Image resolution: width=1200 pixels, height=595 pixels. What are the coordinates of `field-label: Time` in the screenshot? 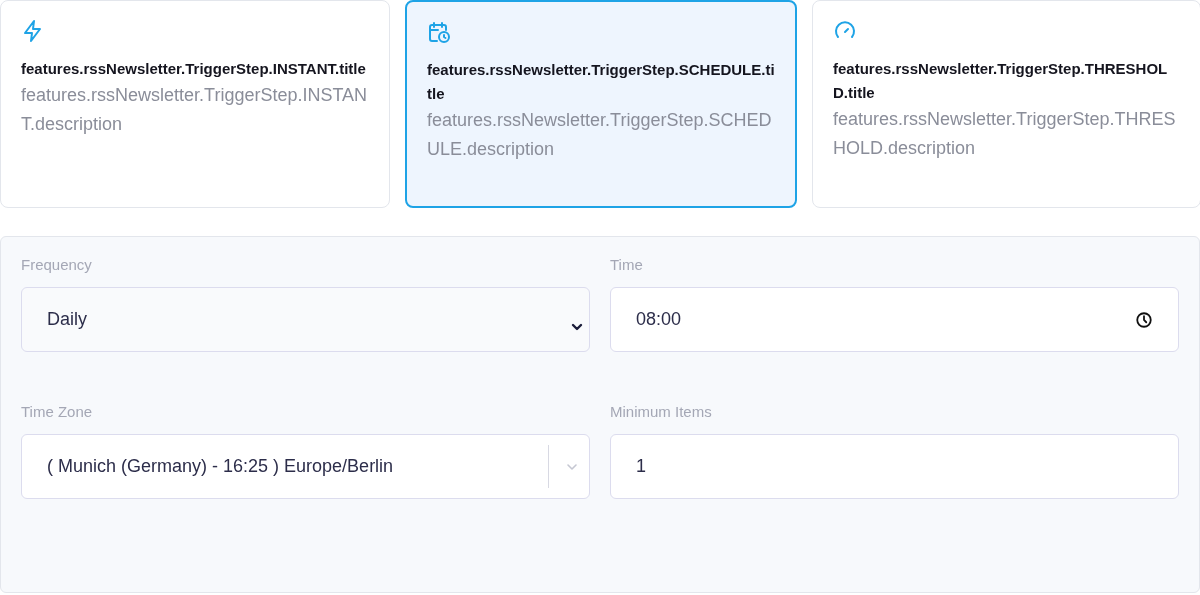 It's located at (627, 265).